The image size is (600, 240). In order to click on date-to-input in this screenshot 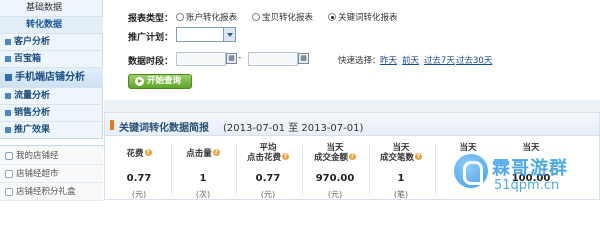, I will do `click(273, 59)`.